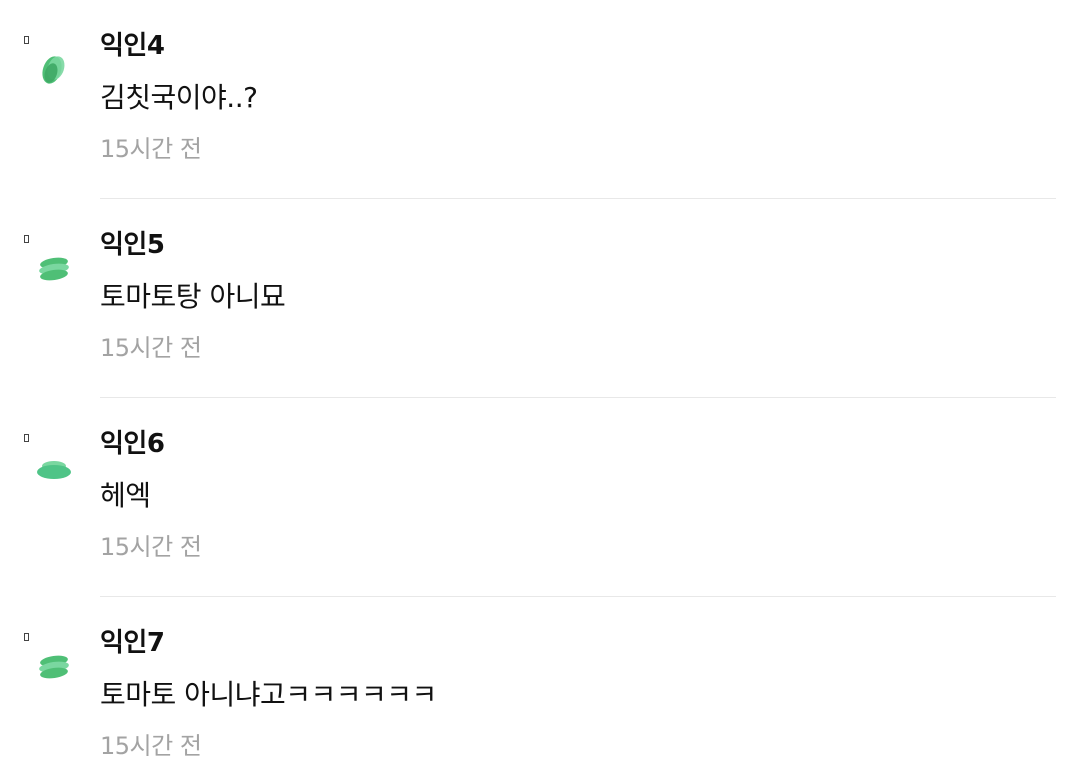 This screenshot has height=784, width=1072. Describe the element at coordinates (193, 296) in the screenshot. I see `comment-text: 토마토탕 아니묘` at that location.